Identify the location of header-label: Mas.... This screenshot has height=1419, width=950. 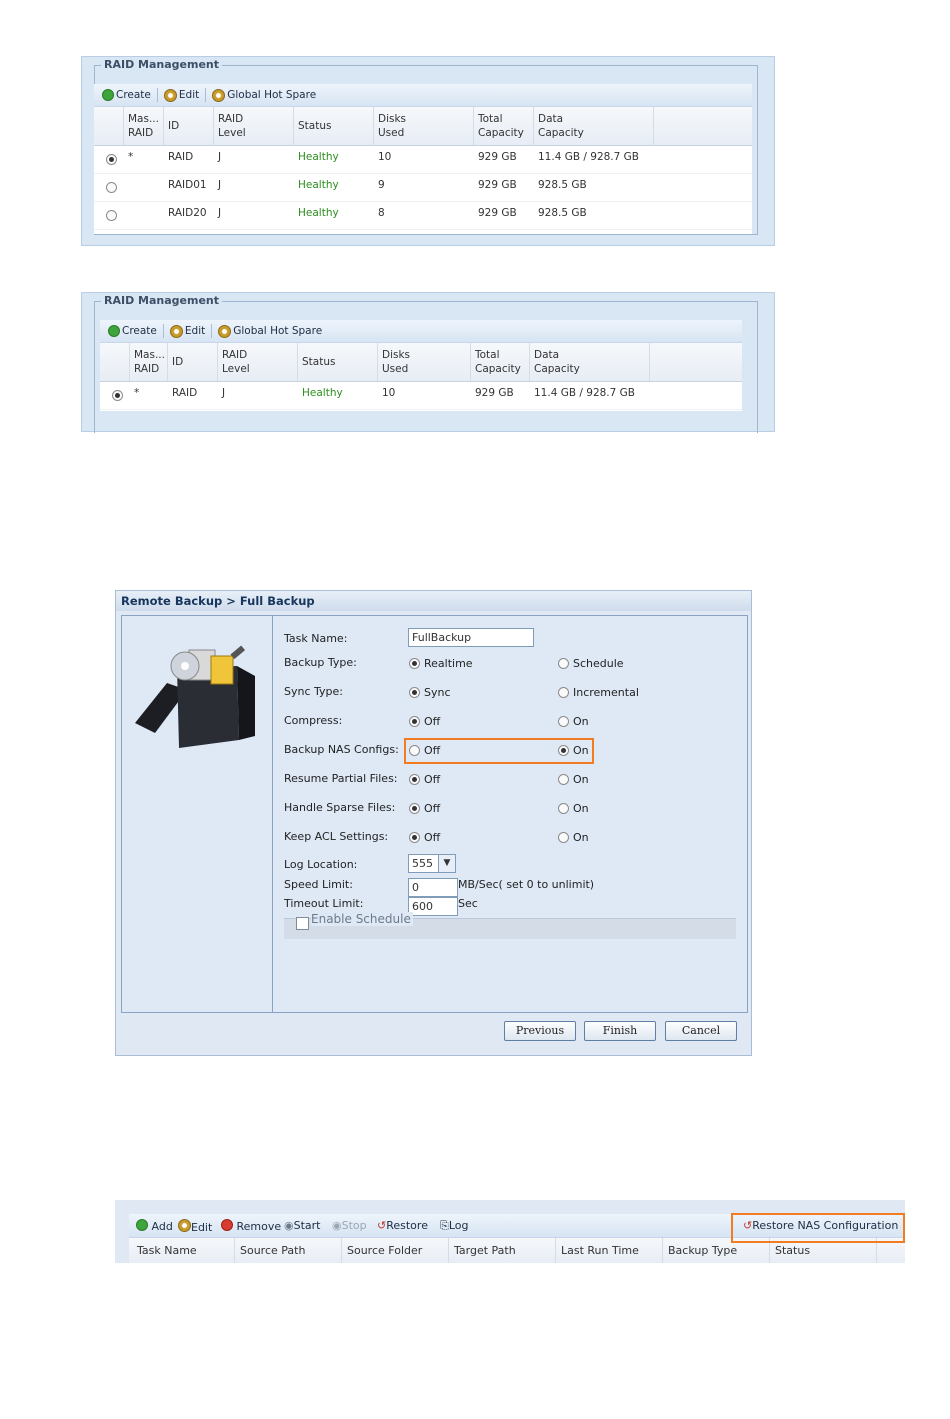
(143, 119).